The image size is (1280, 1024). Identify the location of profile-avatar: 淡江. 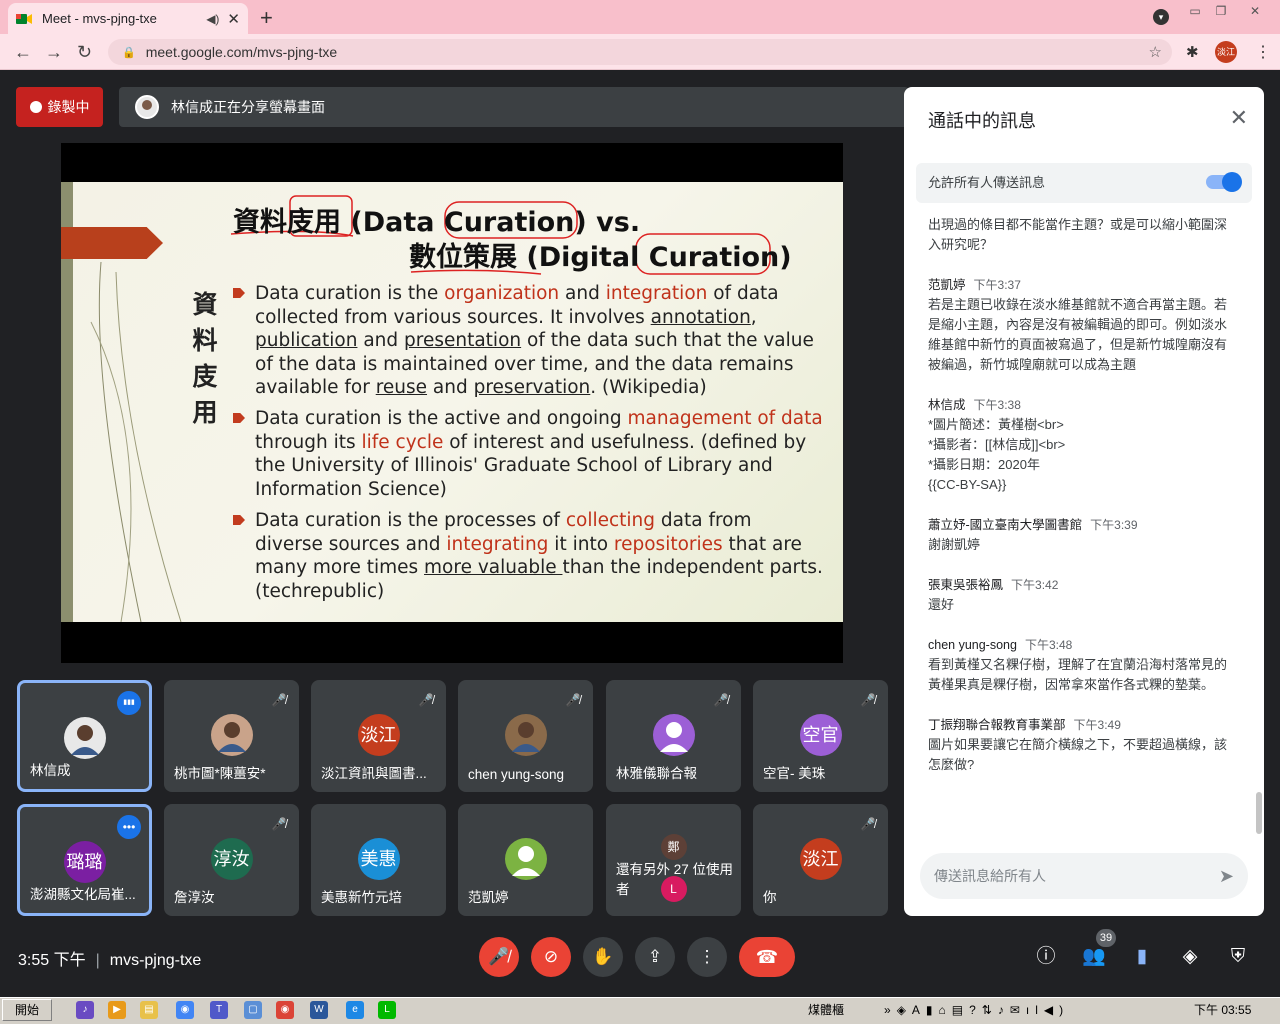
(1226, 52).